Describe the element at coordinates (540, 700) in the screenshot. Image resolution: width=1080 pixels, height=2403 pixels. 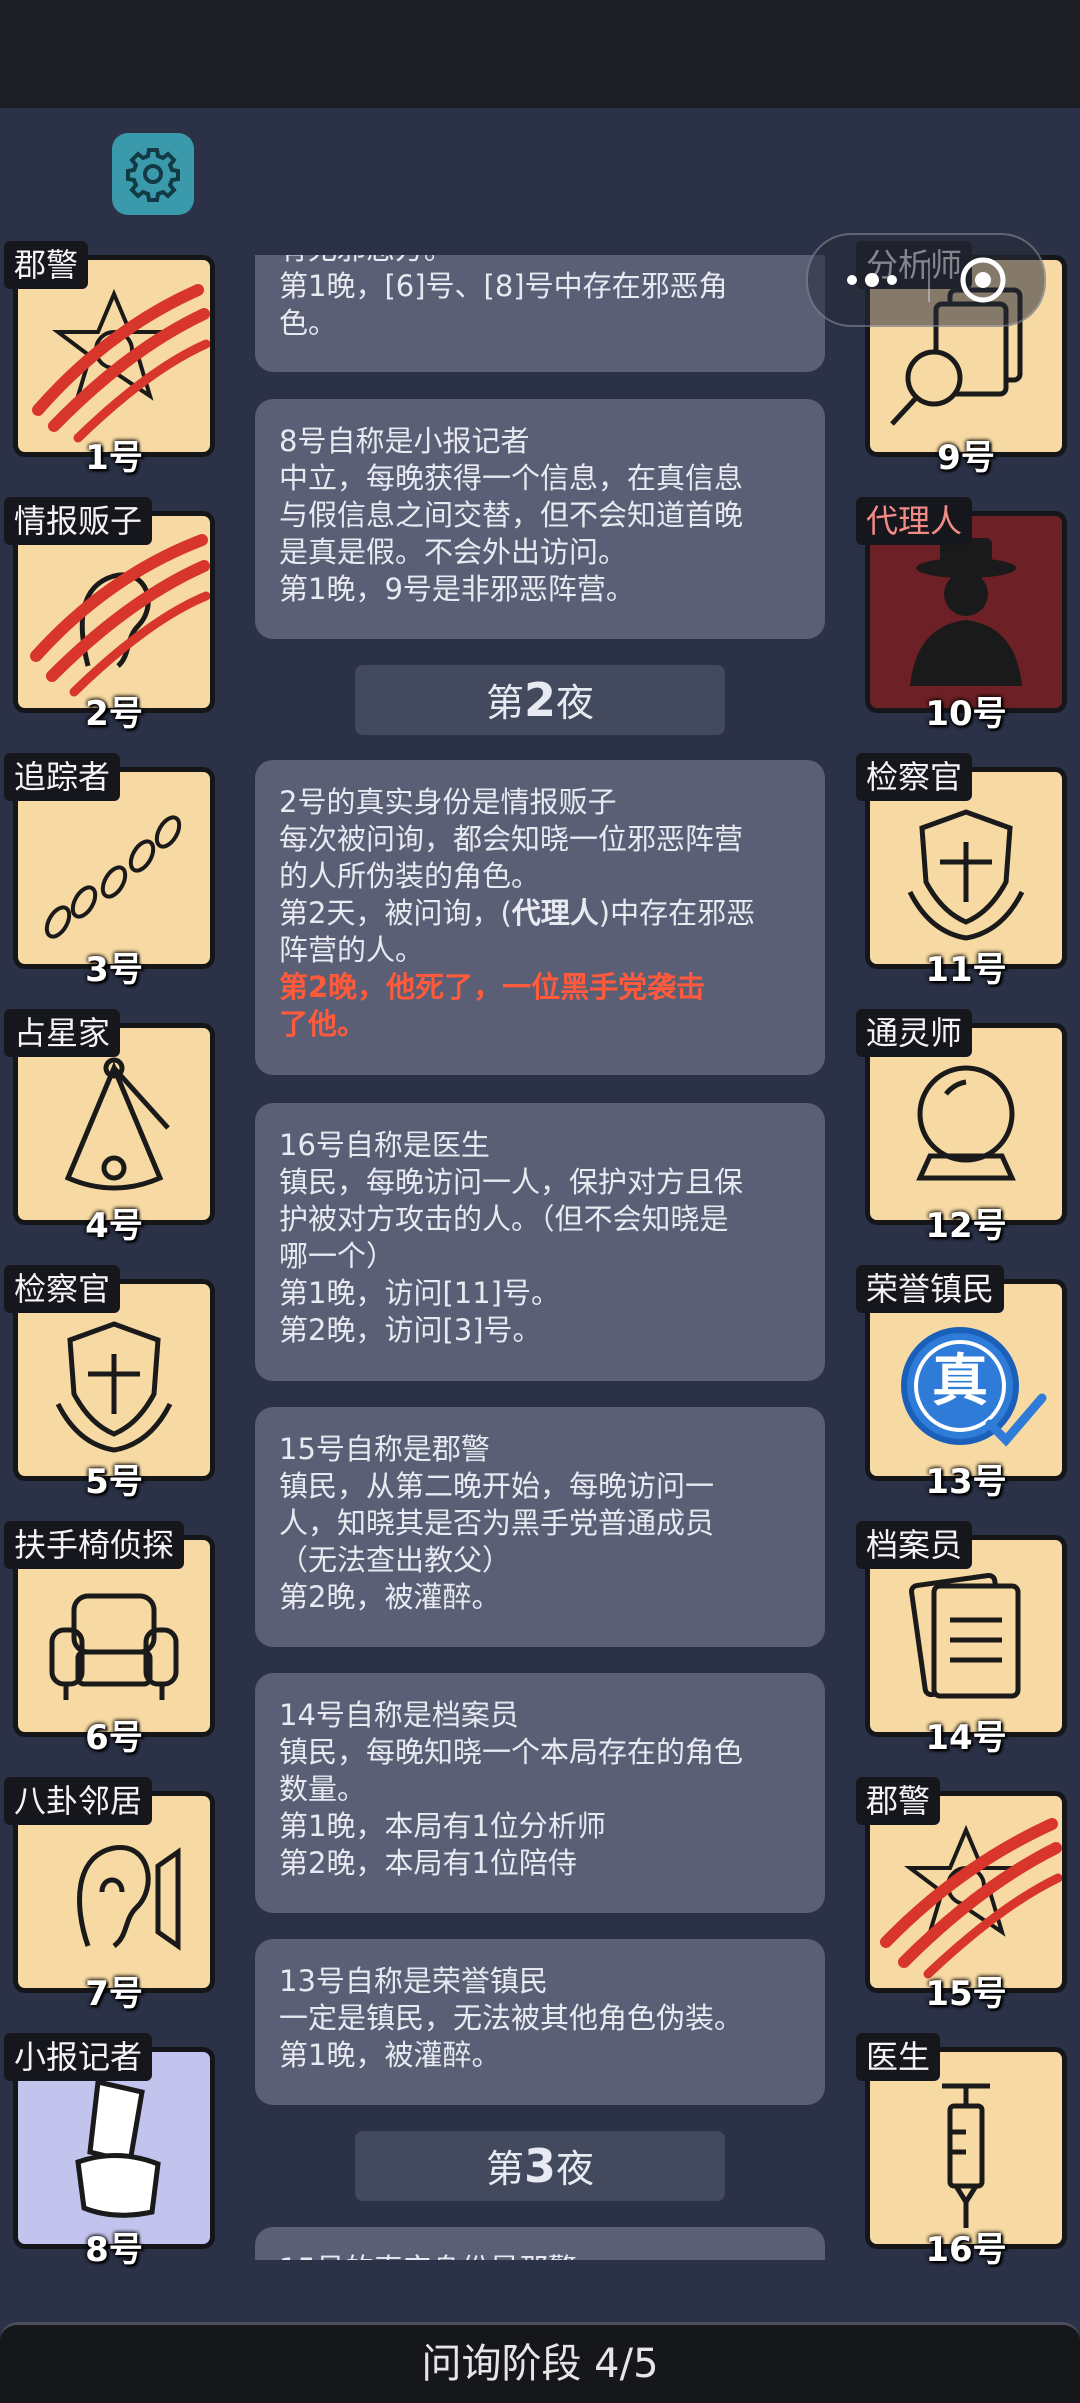
I see `night-divider: 第2夜` at that location.